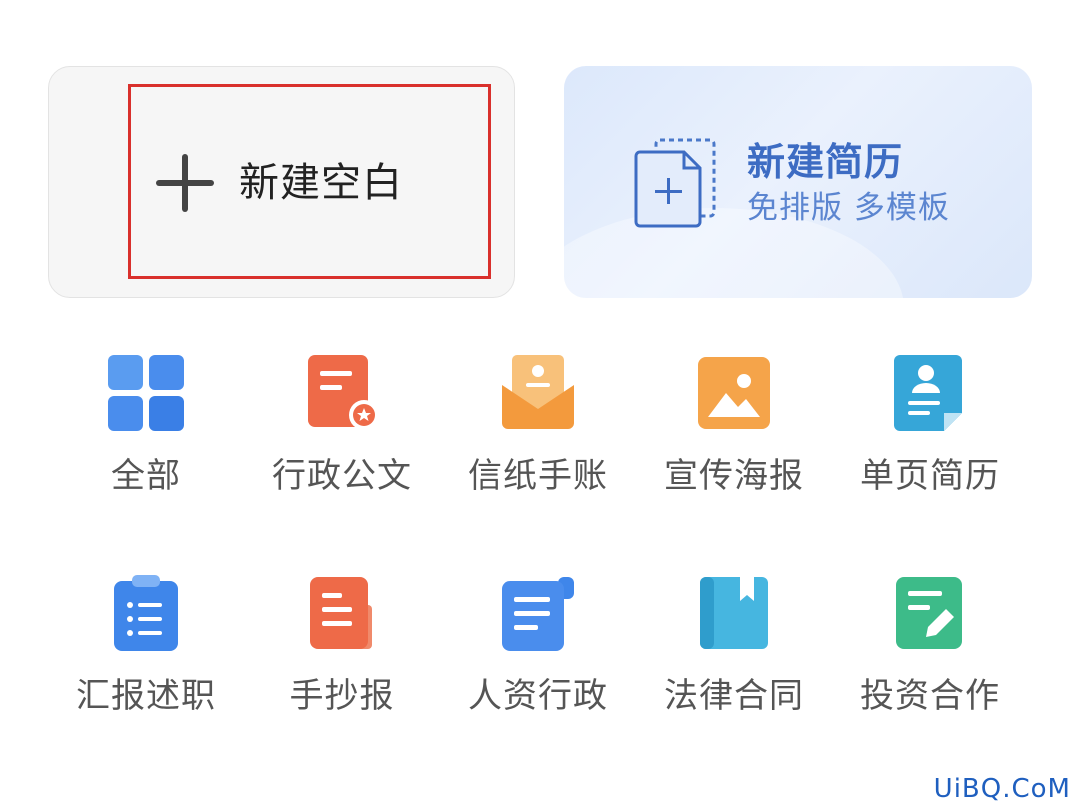  What do you see at coordinates (929, 613) in the screenshot?
I see `edit-document-icon` at bounding box center [929, 613].